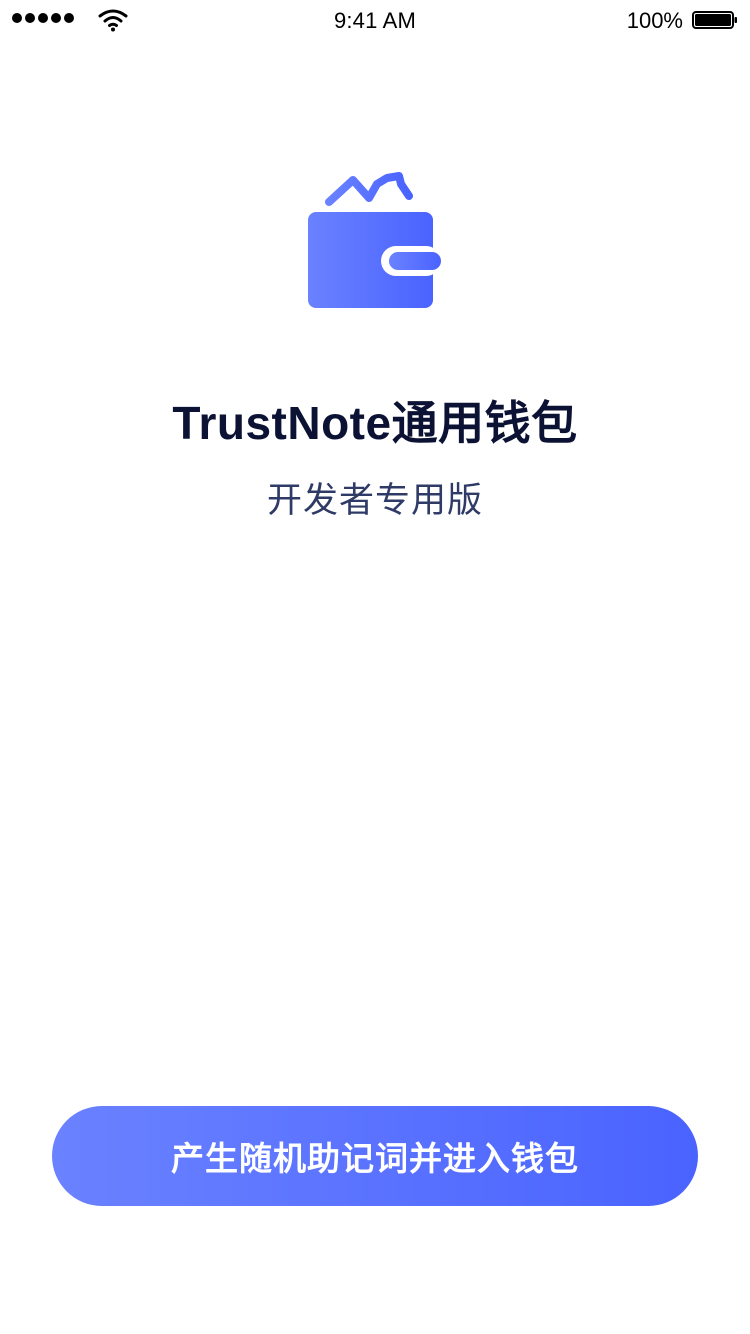 This screenshot has height=1334, width=750. What do you see at coordinates (375, 423) in the screenshot?
I see `page-title: TrustNote通用钱包` at bounding box center [375, 423].